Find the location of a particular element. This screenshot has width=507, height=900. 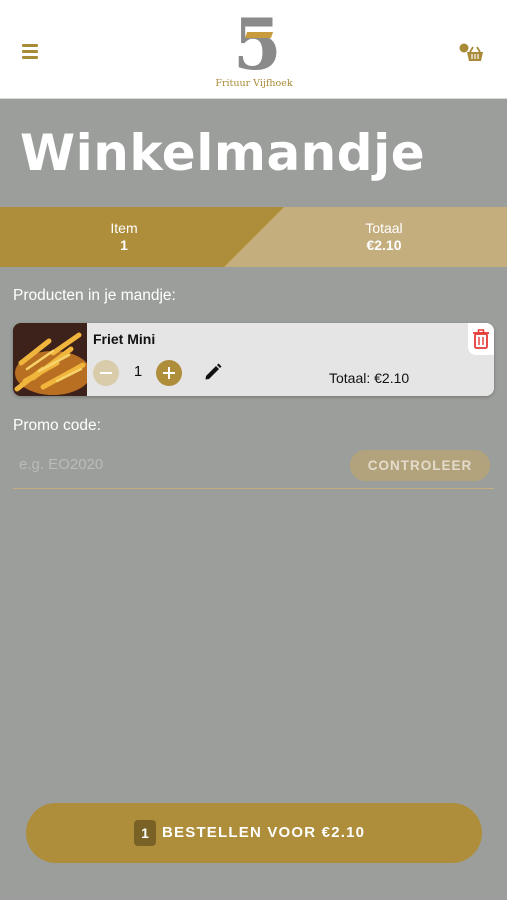

promo-code-label: Promo code: is located at coordinates (57, 425).